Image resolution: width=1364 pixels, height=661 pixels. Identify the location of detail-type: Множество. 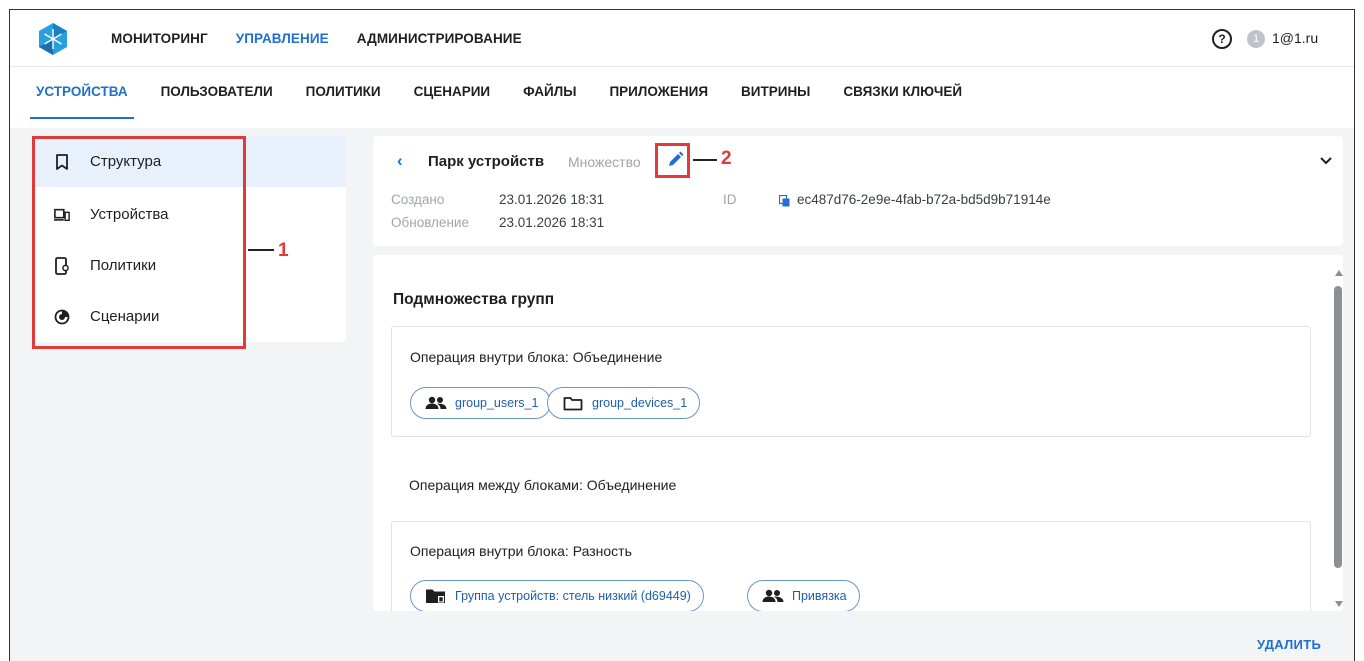
(604, 162).